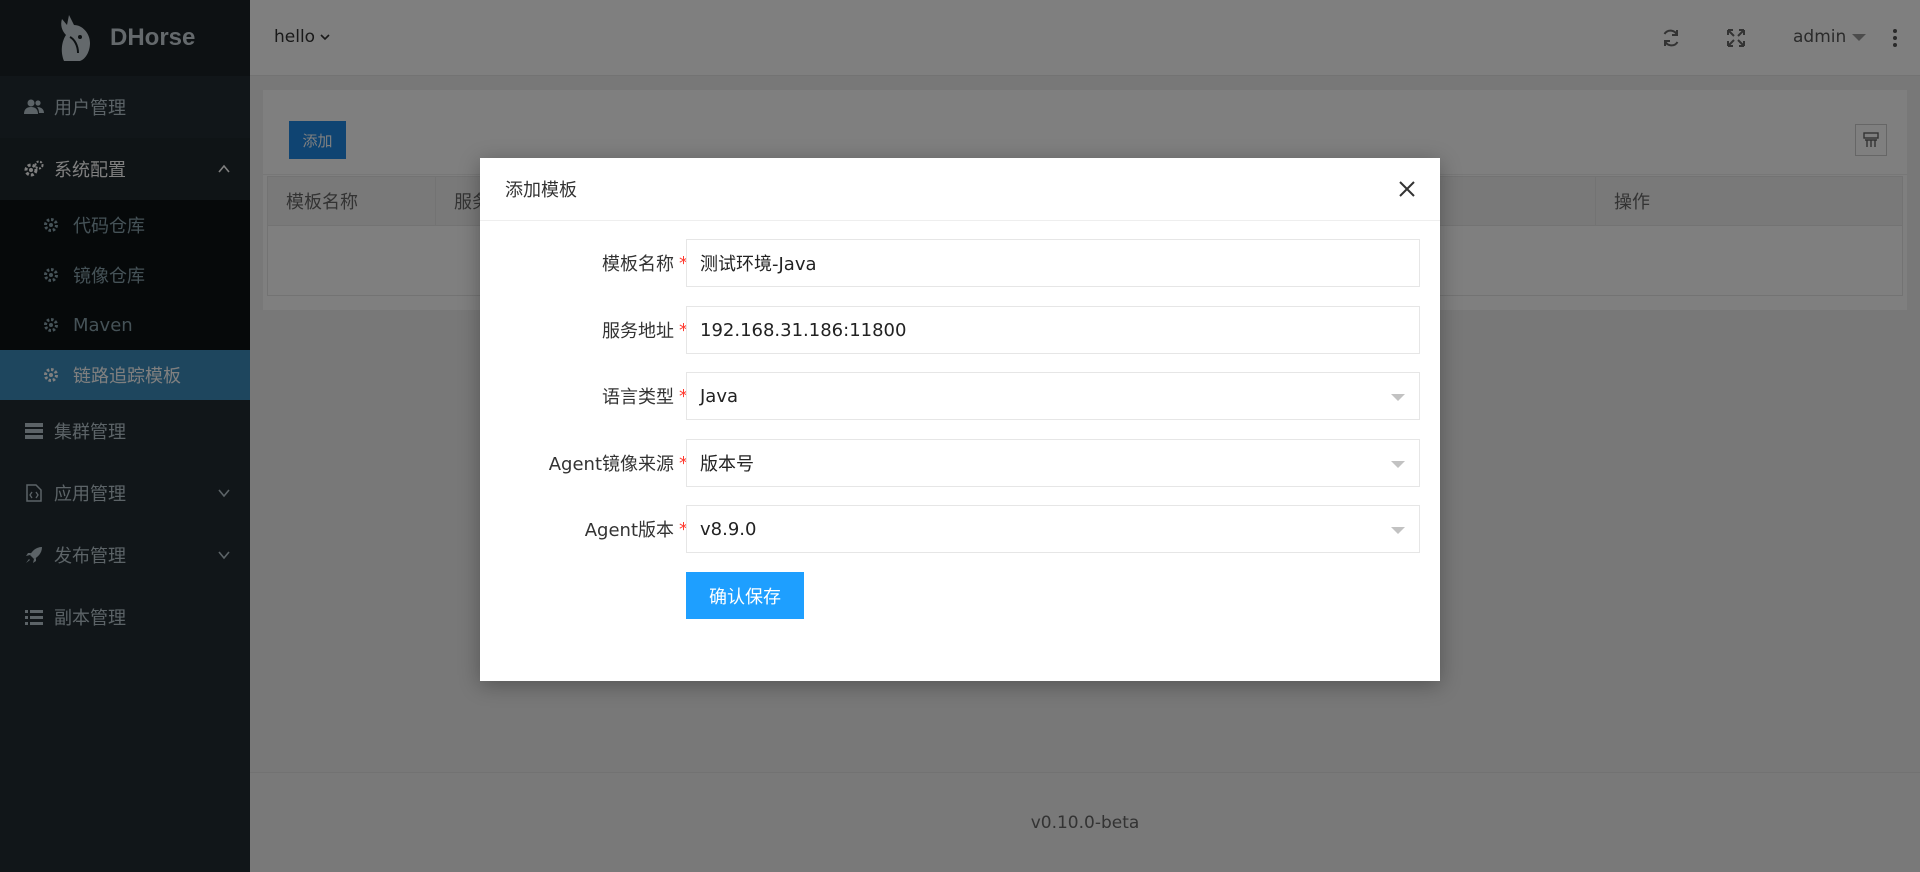  Describe the element at coordinates (1053, 529) in the screenshot. I see `agent-version-select: v8.9.0` at that location.